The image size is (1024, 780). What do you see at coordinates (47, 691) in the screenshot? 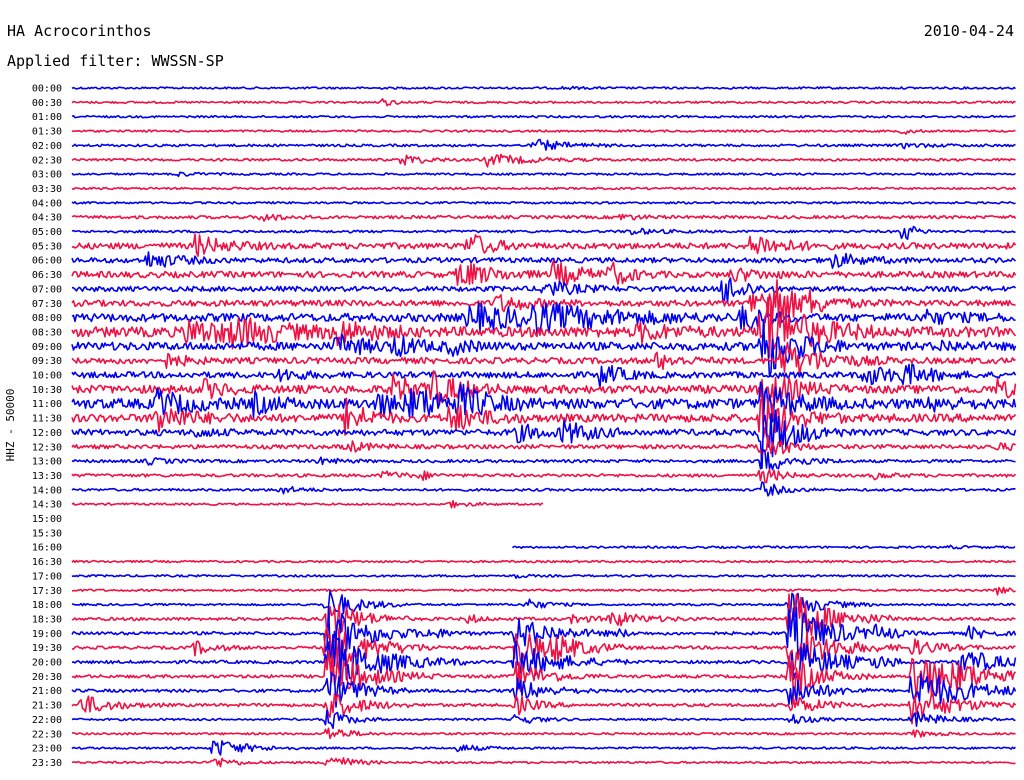
I see `row-time-label: 21:00` at bounding box center [47, 691].